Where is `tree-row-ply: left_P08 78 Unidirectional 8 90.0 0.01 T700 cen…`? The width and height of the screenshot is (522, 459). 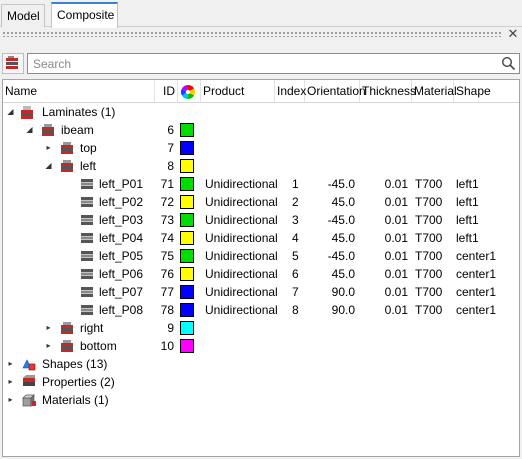 tree-row-ply: left_P08 78 Unidirectional 8 90.0 0.01 T700 cen… is located at coordinates (261, 310).